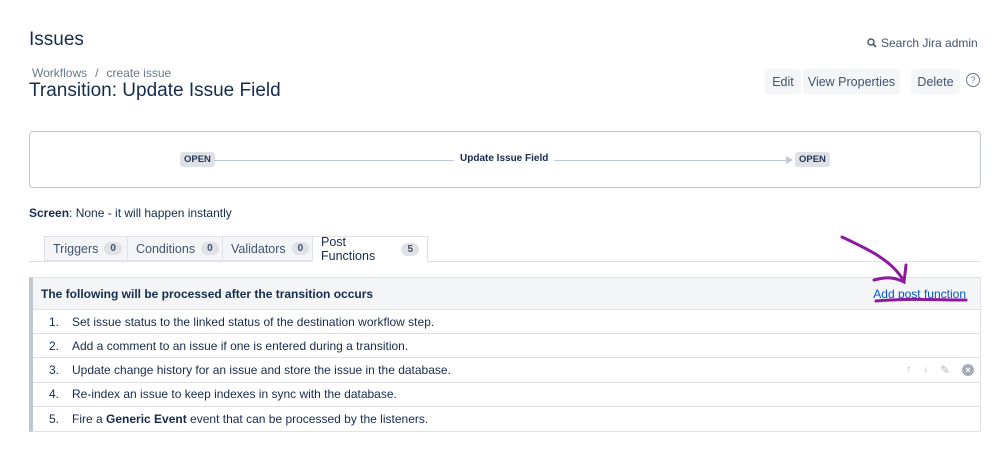 The width and height of the screenshot is (999, 465). What do you see at coordinates (925, 369) in the screenshot?
I see `move-down-icon: ↓` at bounding box center [925, 369].